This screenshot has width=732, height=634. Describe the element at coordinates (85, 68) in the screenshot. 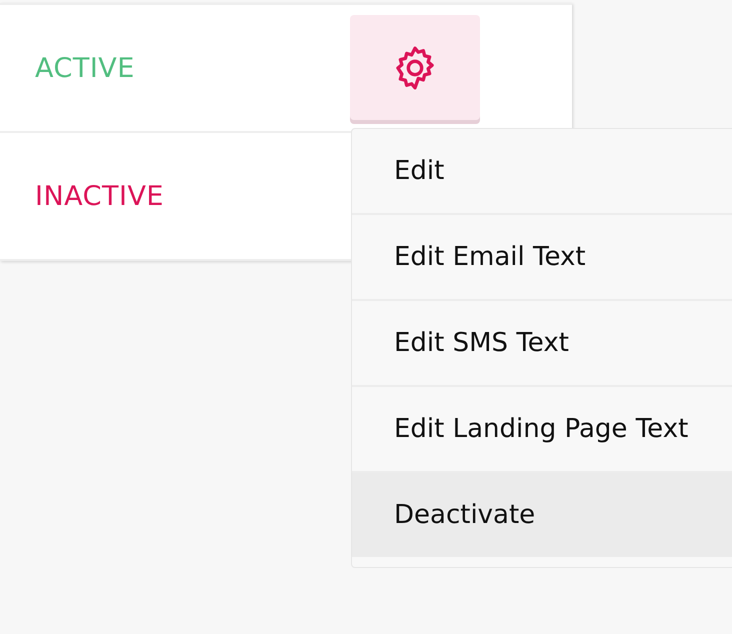

I see `status-text: ACTIVE` at that location.